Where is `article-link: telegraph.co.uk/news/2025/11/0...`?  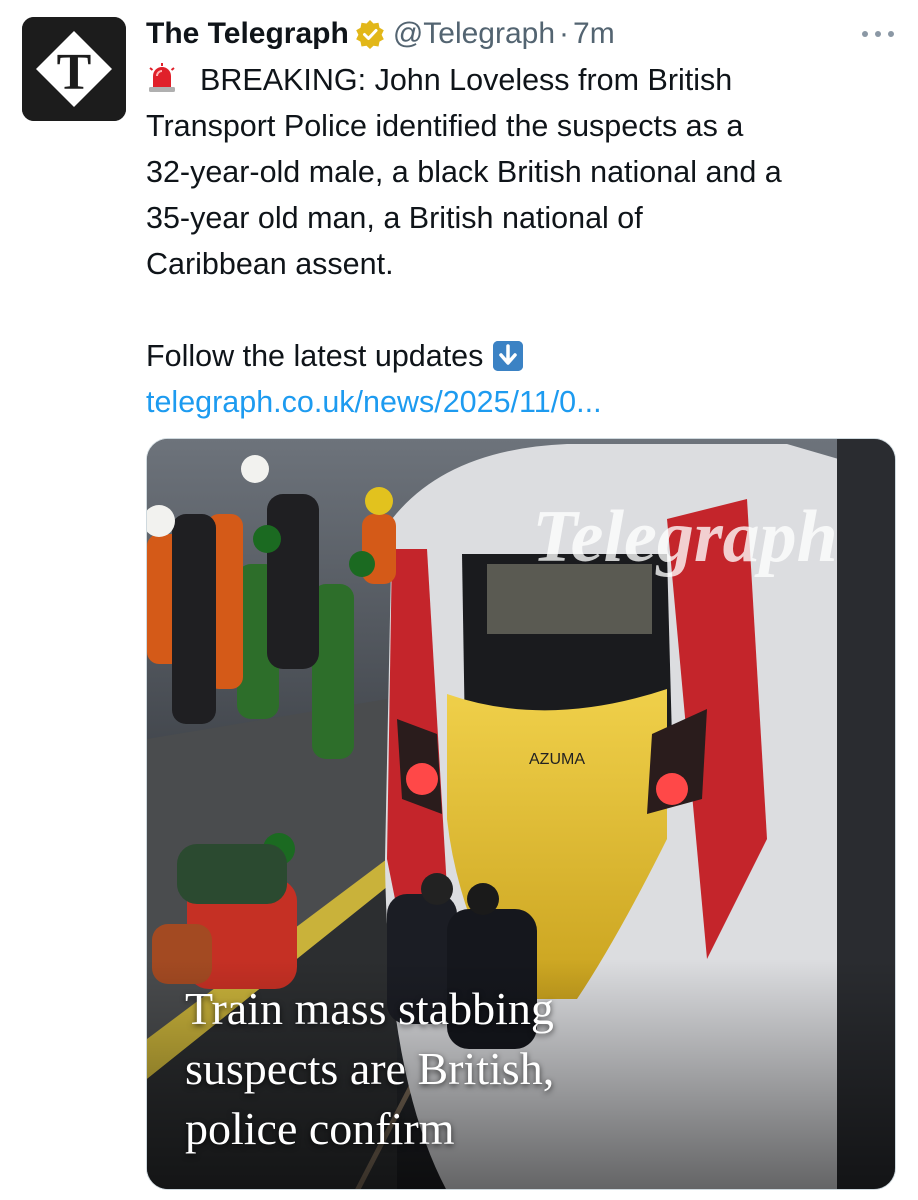 article-link: telegraph.co.uk/news/2025/11/0... is located at coordinates (526, 402).